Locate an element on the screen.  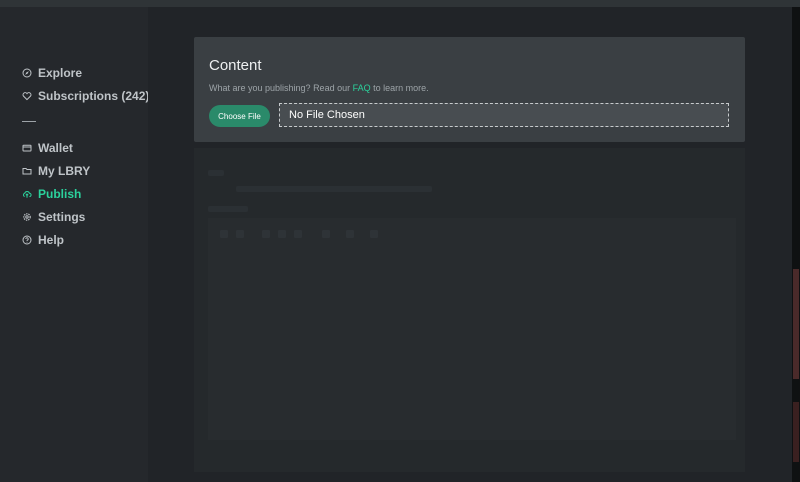
card-title: Content is located at coordinates (235, 65).